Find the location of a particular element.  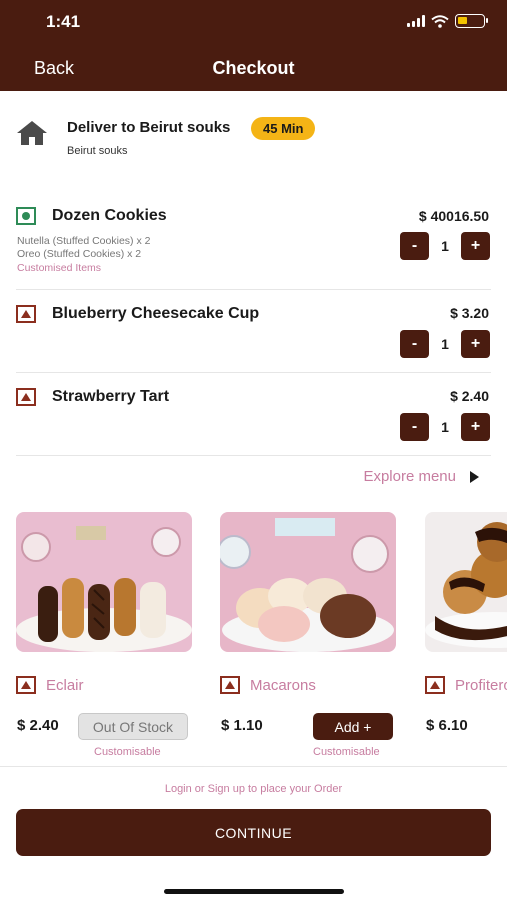

item-detail: Nutella (Stuffed Cookies) x 2 is located at coordinates (84, 241).